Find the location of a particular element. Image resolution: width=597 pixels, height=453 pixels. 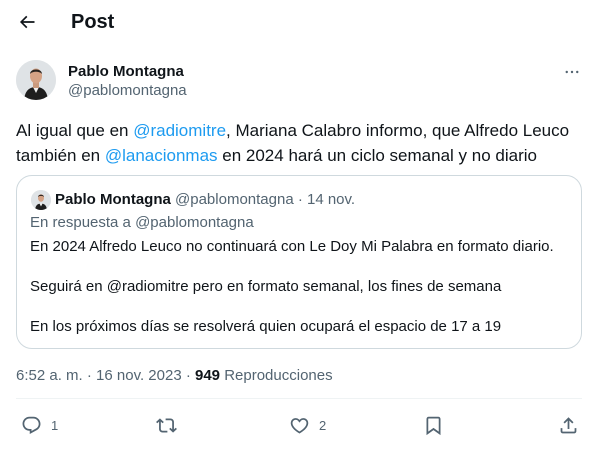

post-header: Post is located at coordinates (298, 23).